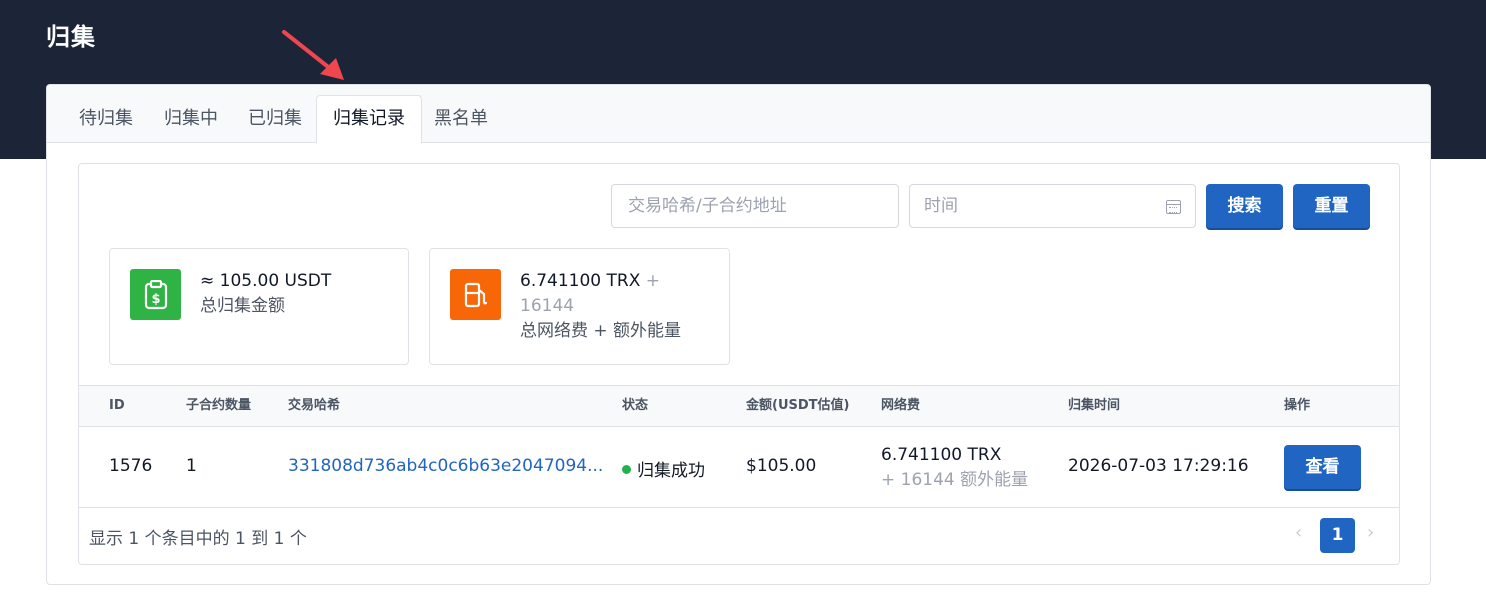 This screenshot has height=605, width=1486. I want to click on page-next-button: ›, so click(1370, 532).